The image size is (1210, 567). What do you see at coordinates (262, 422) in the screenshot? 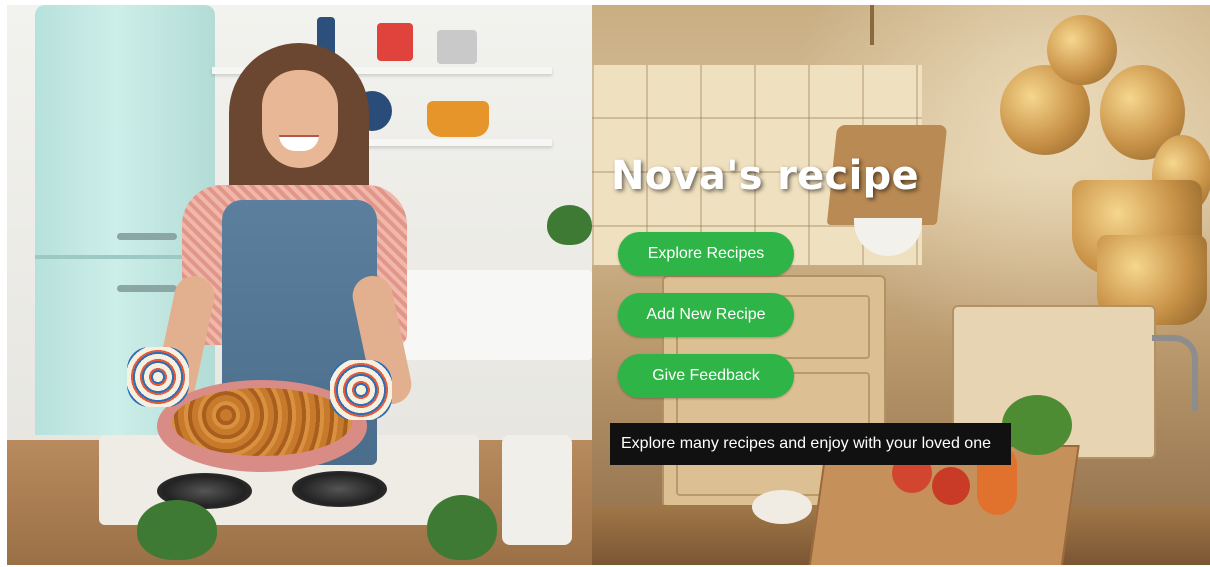
I see `baked-food` at bounding box center [262, 422].